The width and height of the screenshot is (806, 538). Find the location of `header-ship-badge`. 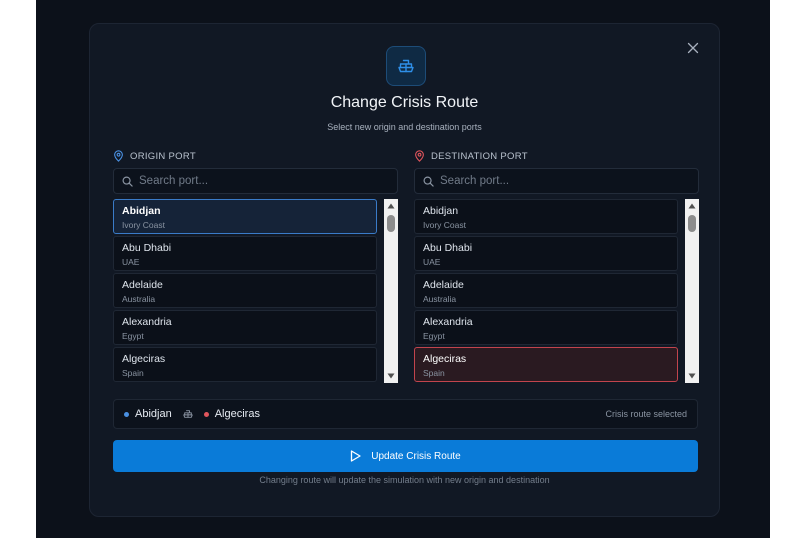

header-ship-badge is located at coordinates (406, 66).